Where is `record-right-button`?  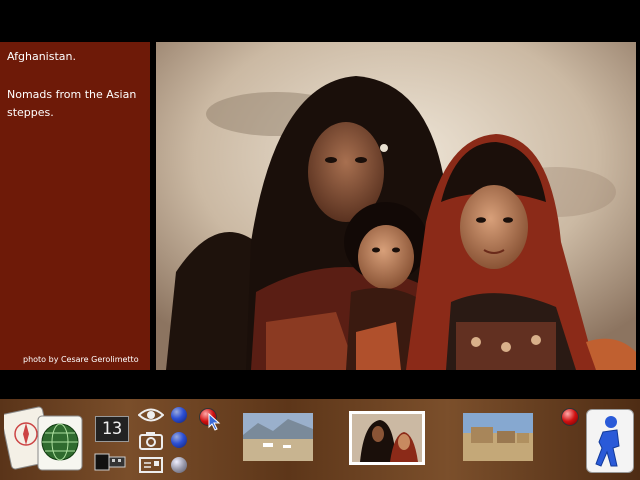 record-right-button is located at coordinates (570, 417).